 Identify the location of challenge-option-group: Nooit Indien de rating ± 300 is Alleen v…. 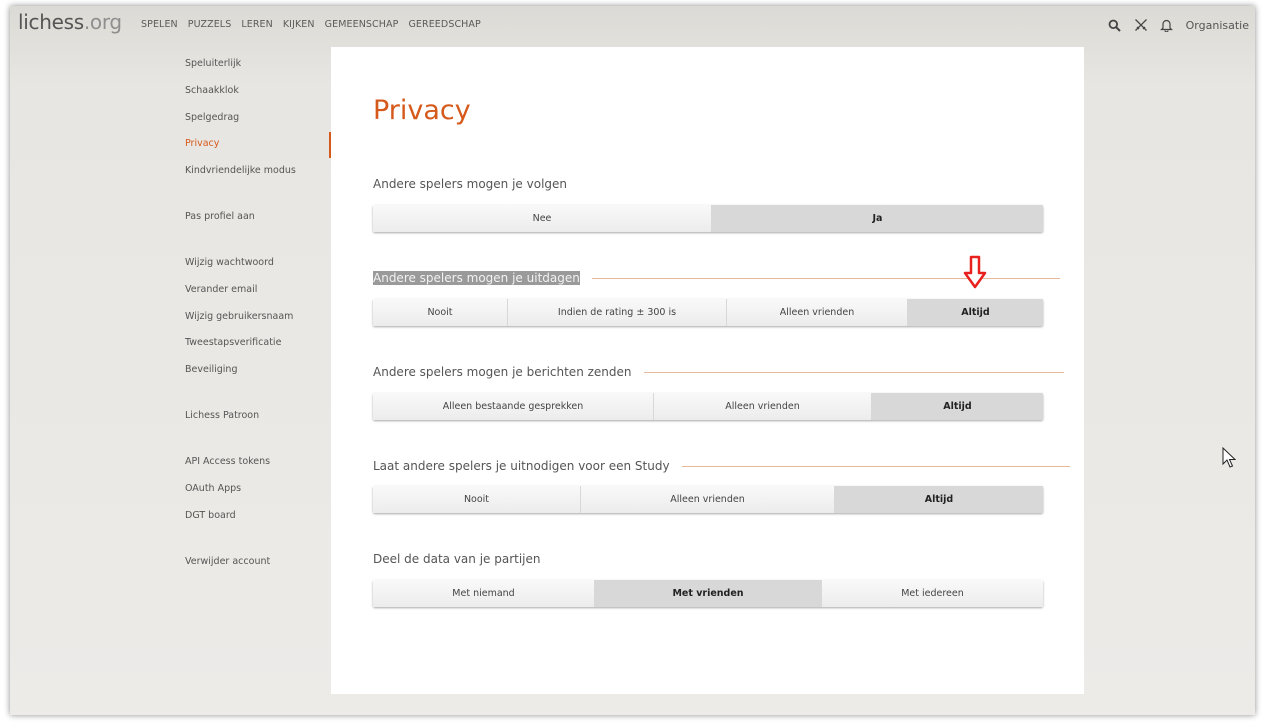
(708, 312).